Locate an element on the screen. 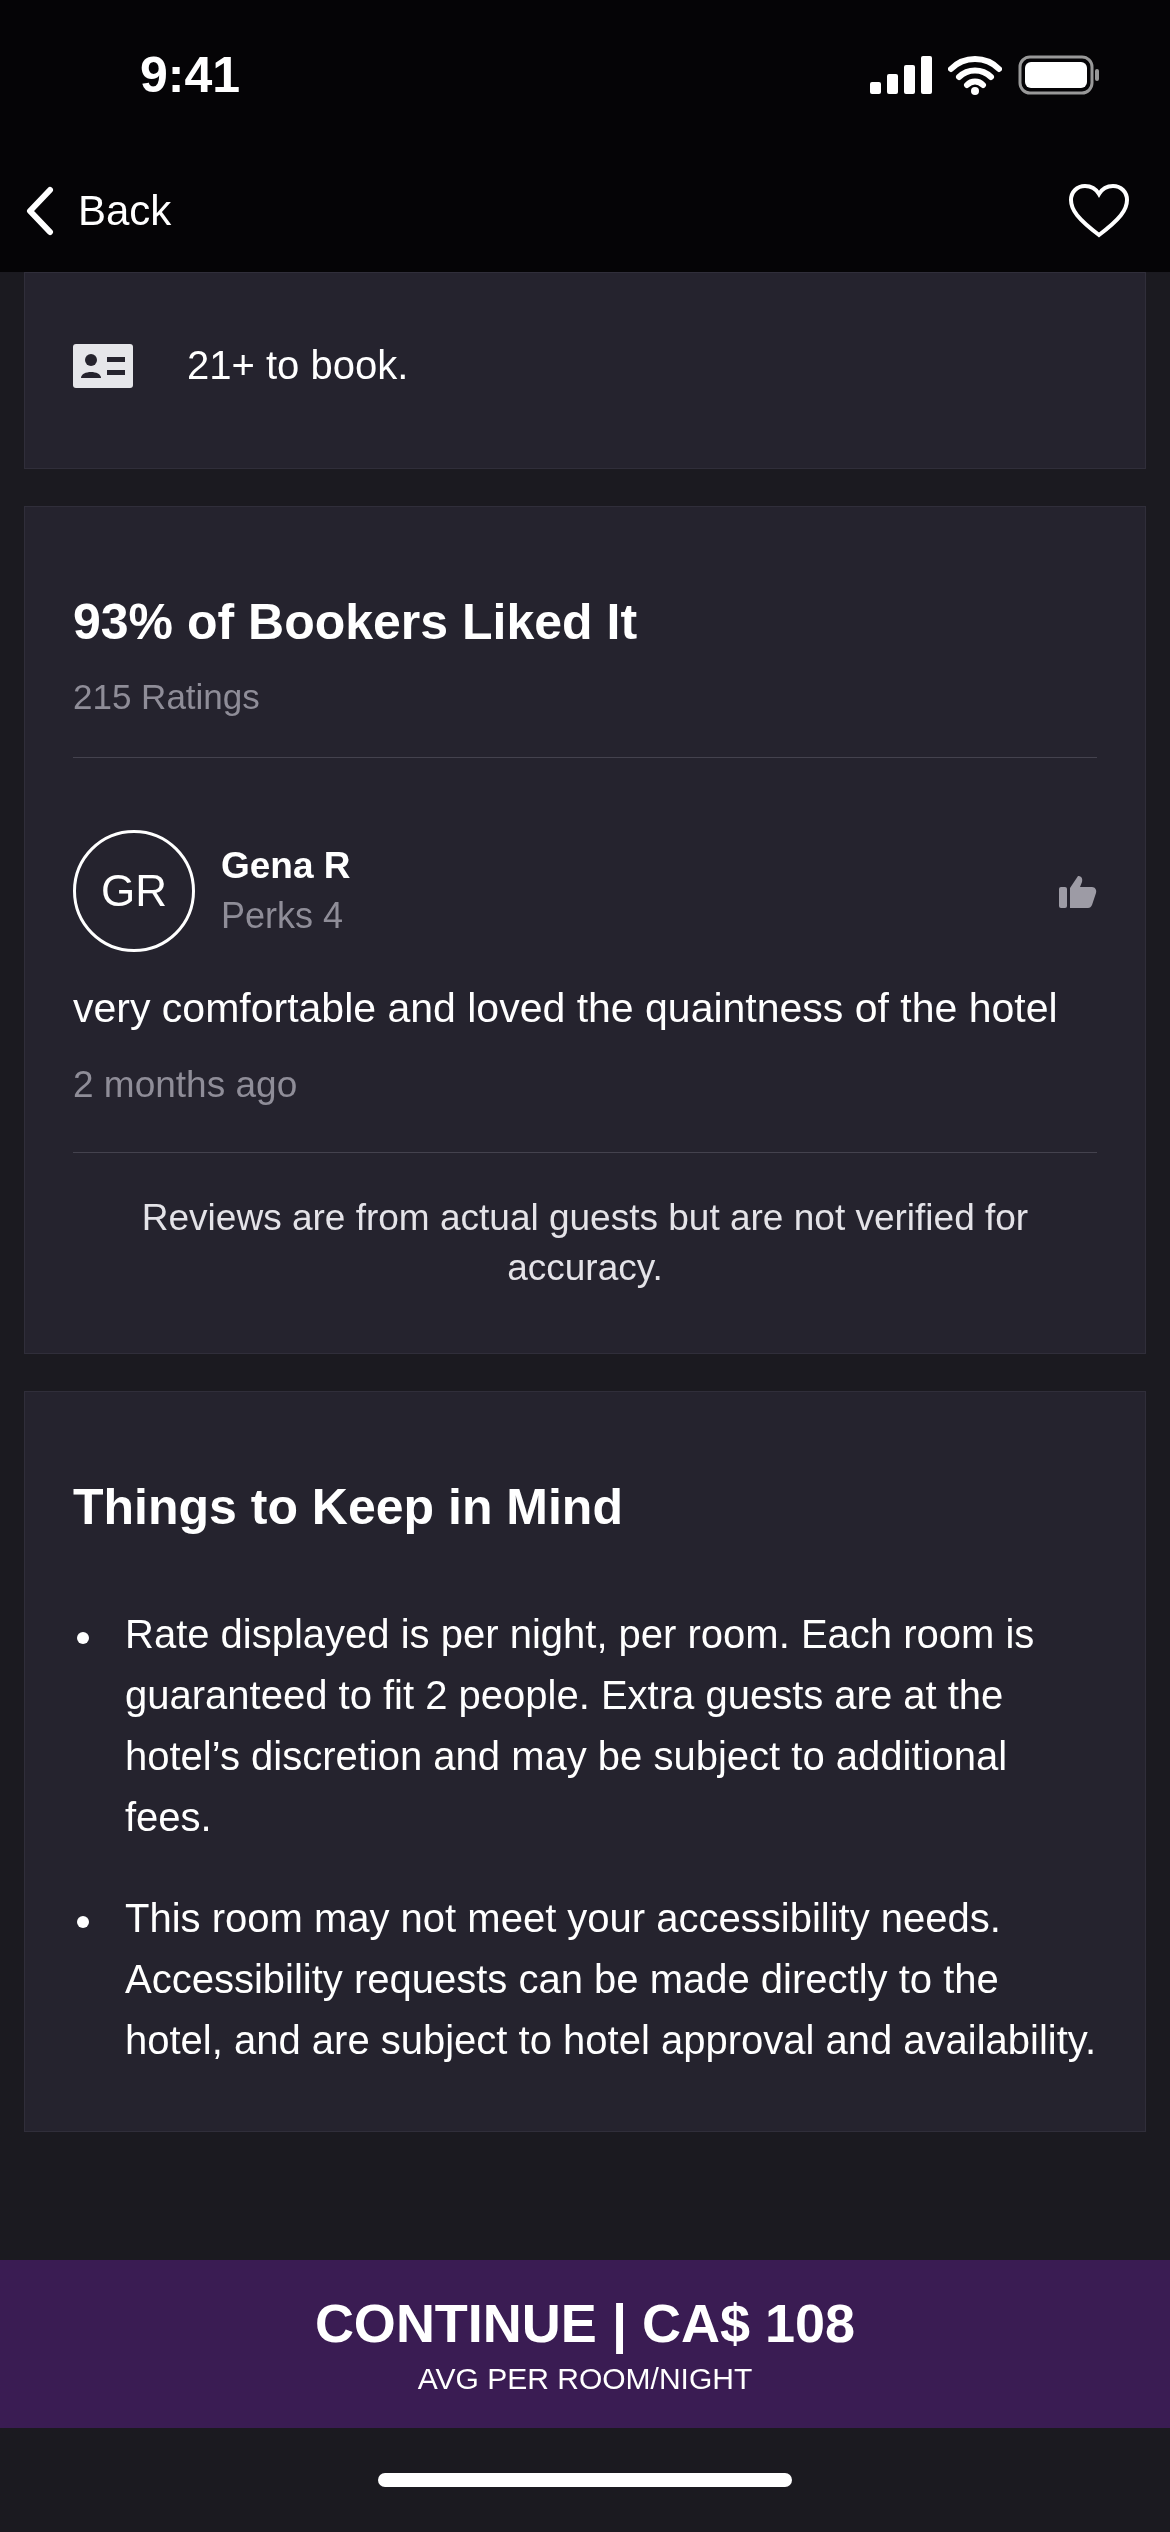 This screenshot has height=2532, width=1170. back-button: Back is located at coordinates (98, 211).